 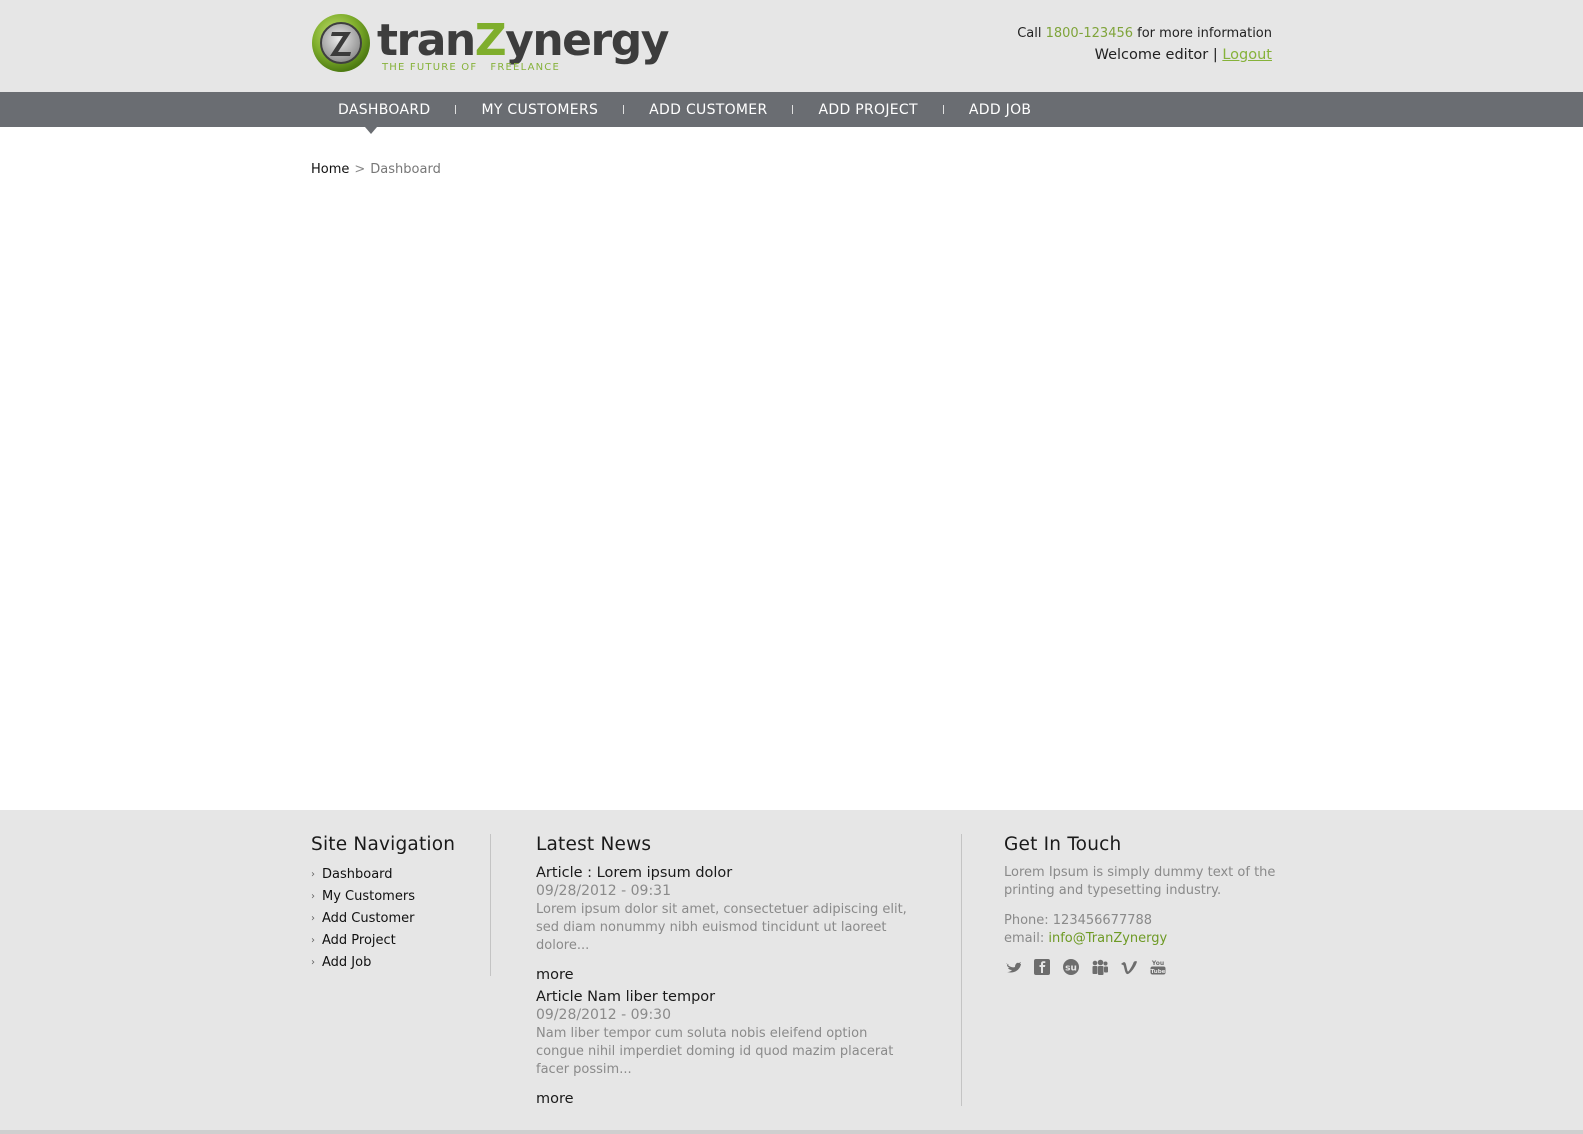 I want to click on footer-nav-item: › Add Project, so click(x=401, y=941).